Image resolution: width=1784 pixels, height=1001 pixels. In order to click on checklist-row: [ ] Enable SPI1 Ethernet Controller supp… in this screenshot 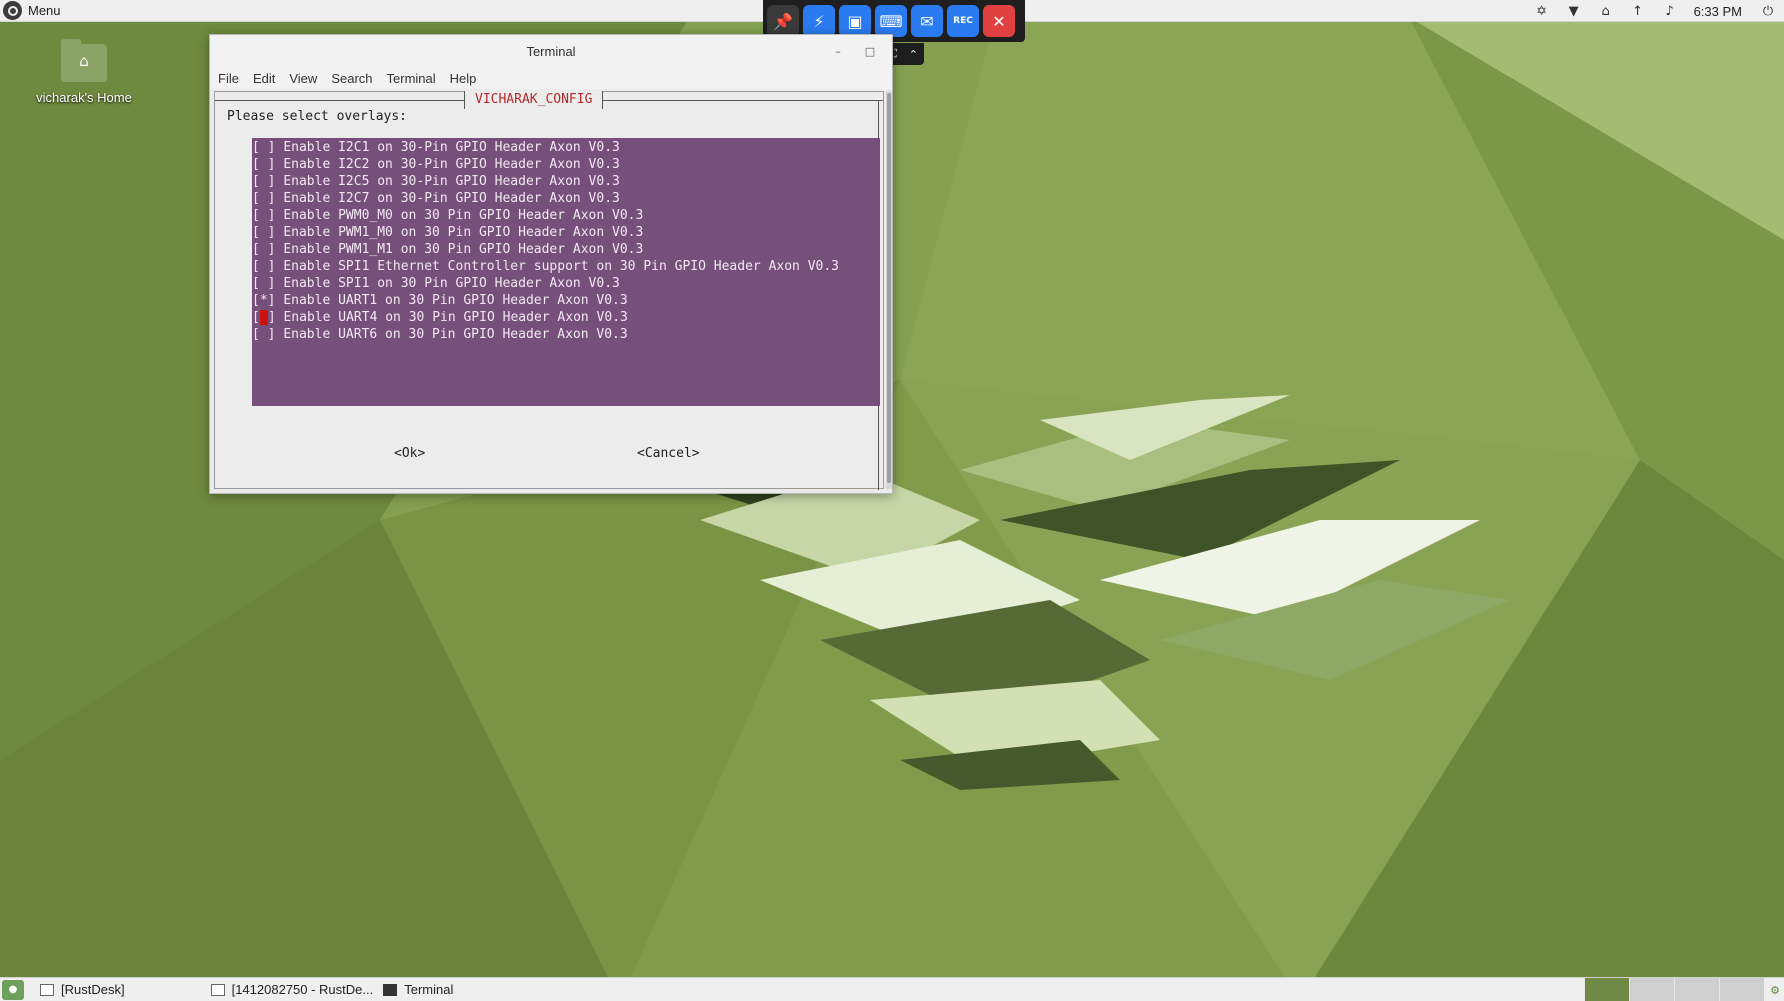, I will do `click(566, 266)`.